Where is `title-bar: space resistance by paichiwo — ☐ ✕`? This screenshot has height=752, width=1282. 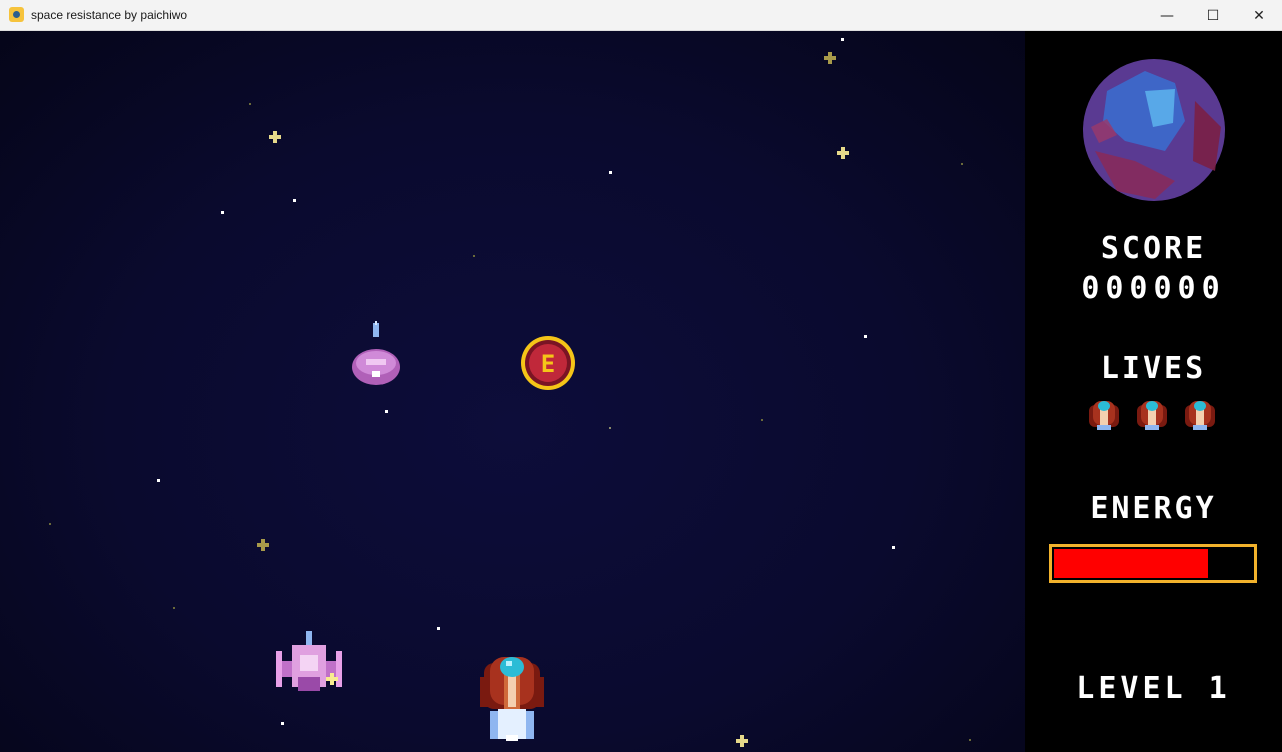 title-bar: space resistance by paichiwo — ☐ ✕ is located at coordinates (641, 15).